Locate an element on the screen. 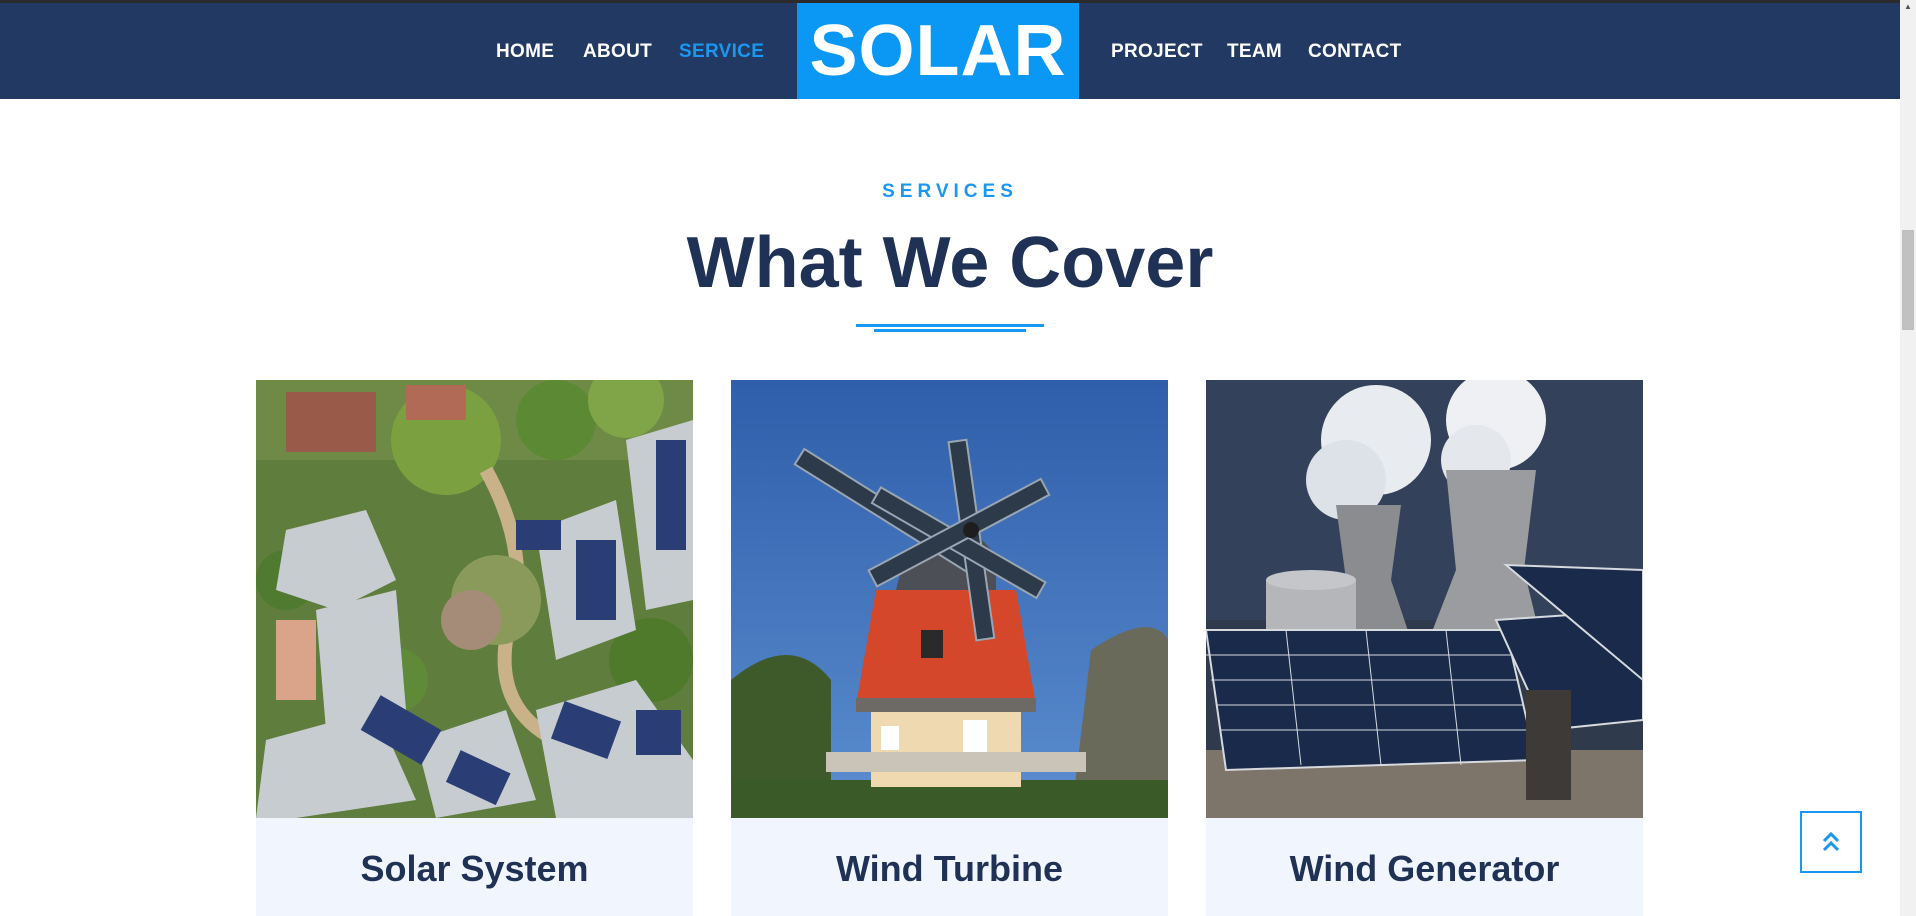 This screenshot has width=1916, height=916. nav-project: PROJECT is located at coordinates (1157, 52).